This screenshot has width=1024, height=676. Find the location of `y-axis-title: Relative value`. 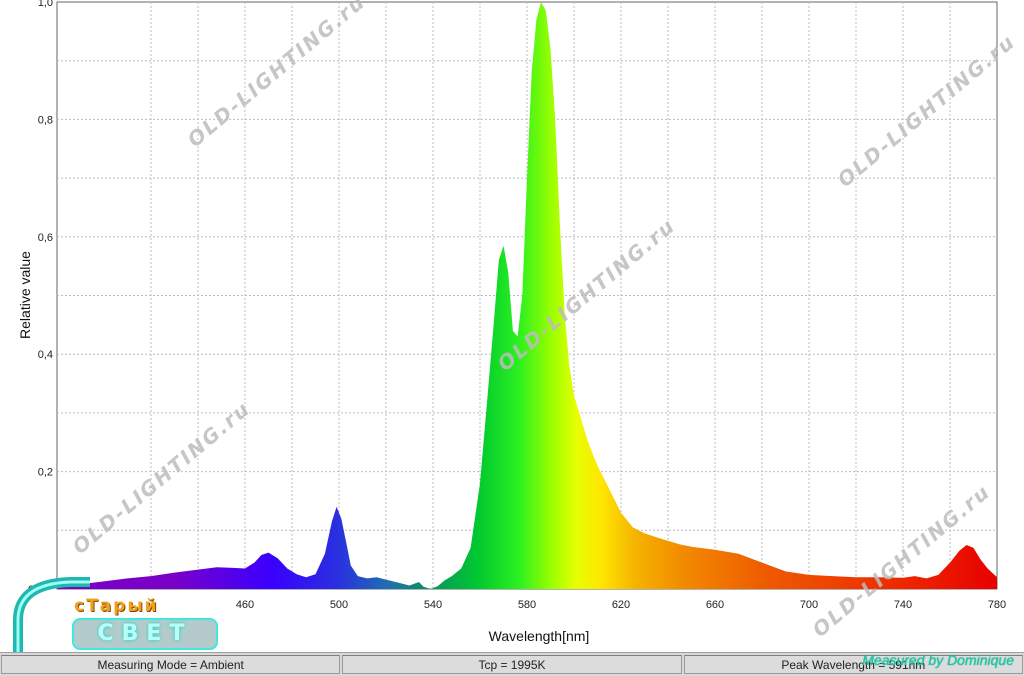

y-axis-title: Relative value is located at coordinates (25, 295).